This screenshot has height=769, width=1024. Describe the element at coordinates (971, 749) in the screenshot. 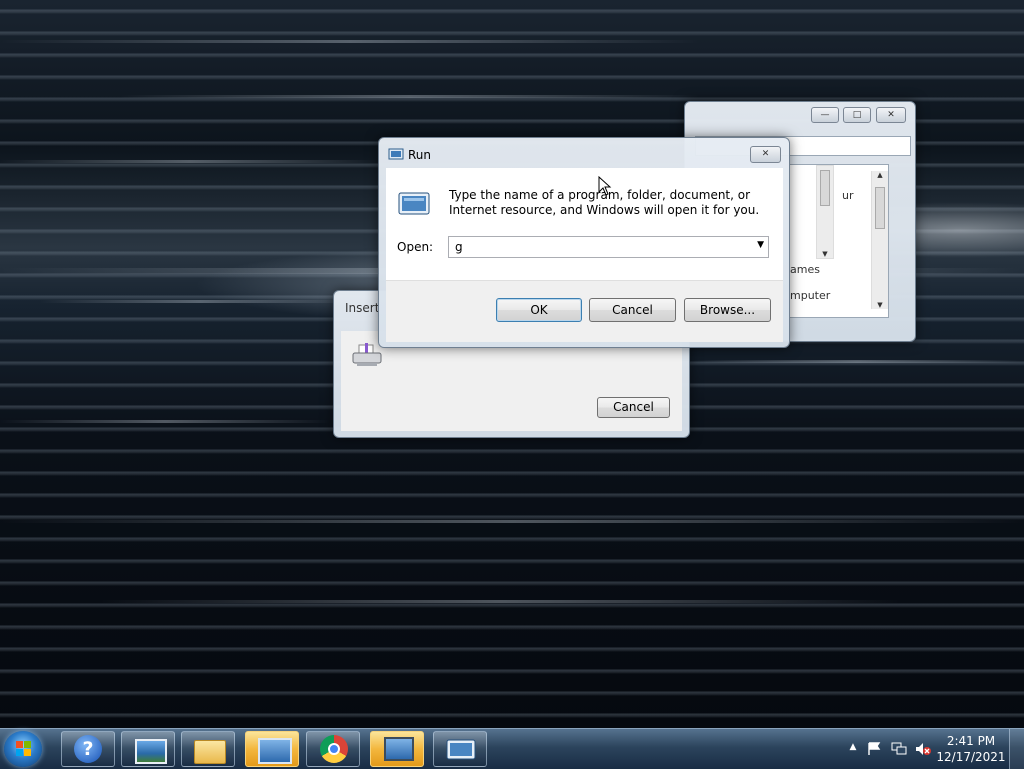

I see `clock: 2:41 PM 12/17/2021` at that location.